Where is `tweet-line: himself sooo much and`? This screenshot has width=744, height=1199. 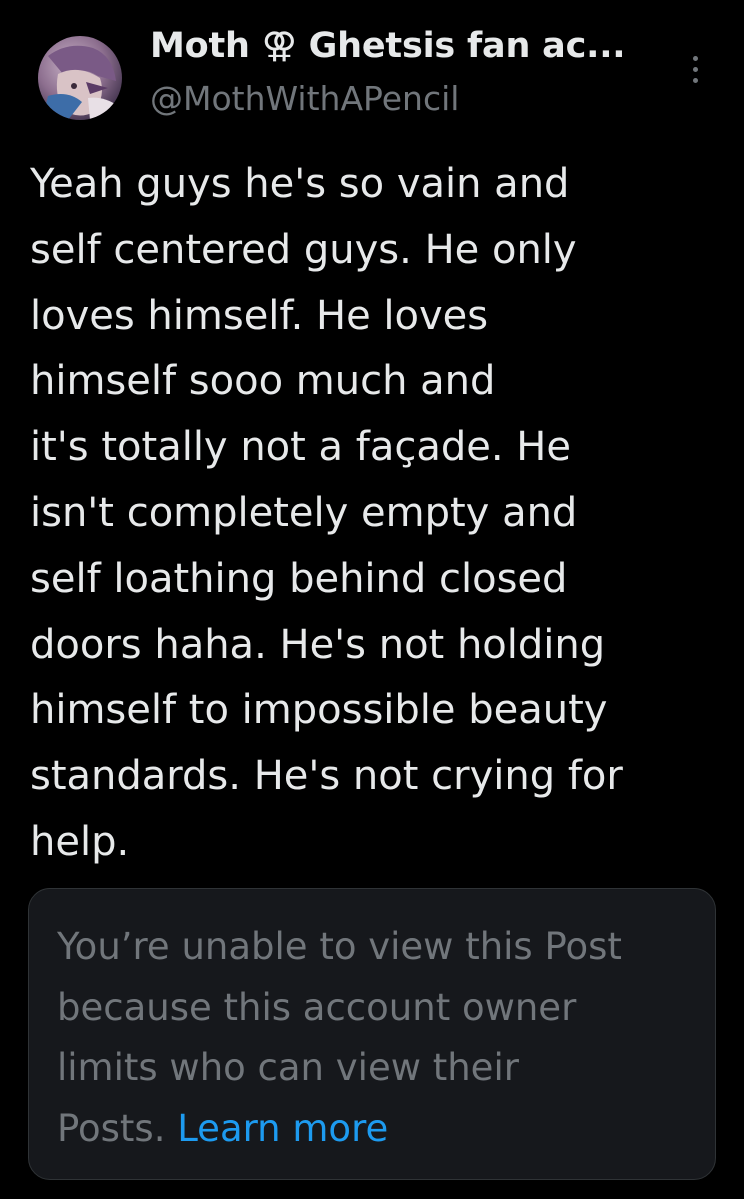 tweet-line: himself sooo much and is located at coordinates (263, 381).